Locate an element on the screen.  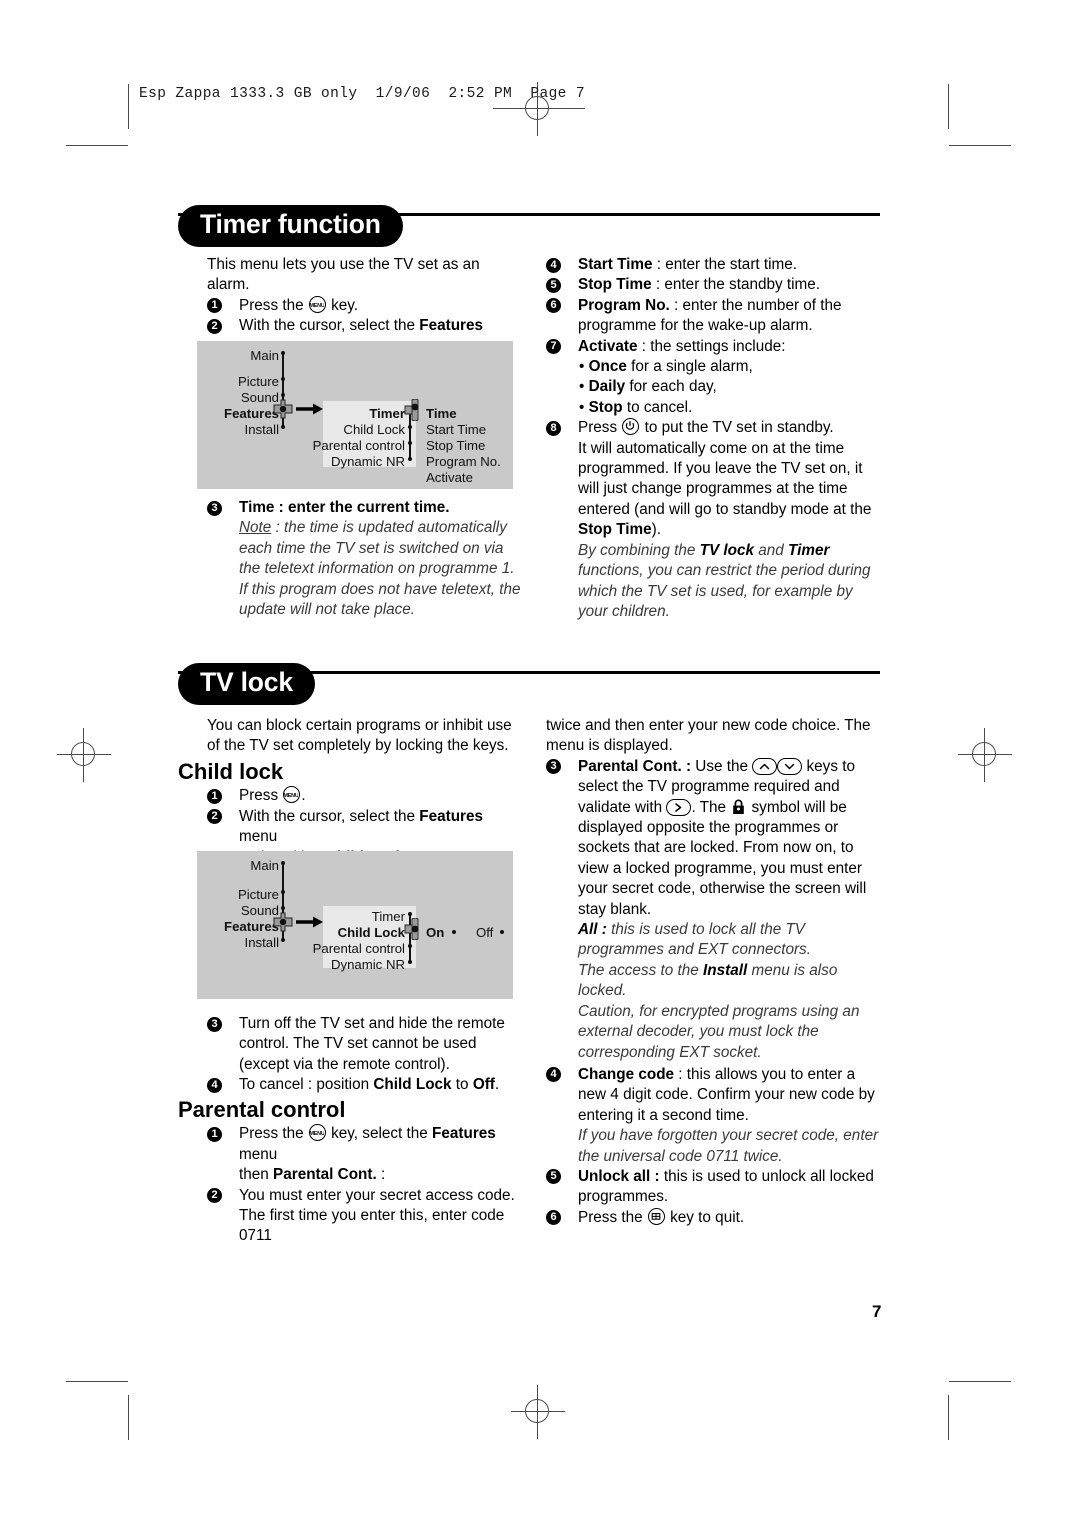
step-number-3: 3 is located at coordinates (553, 767).